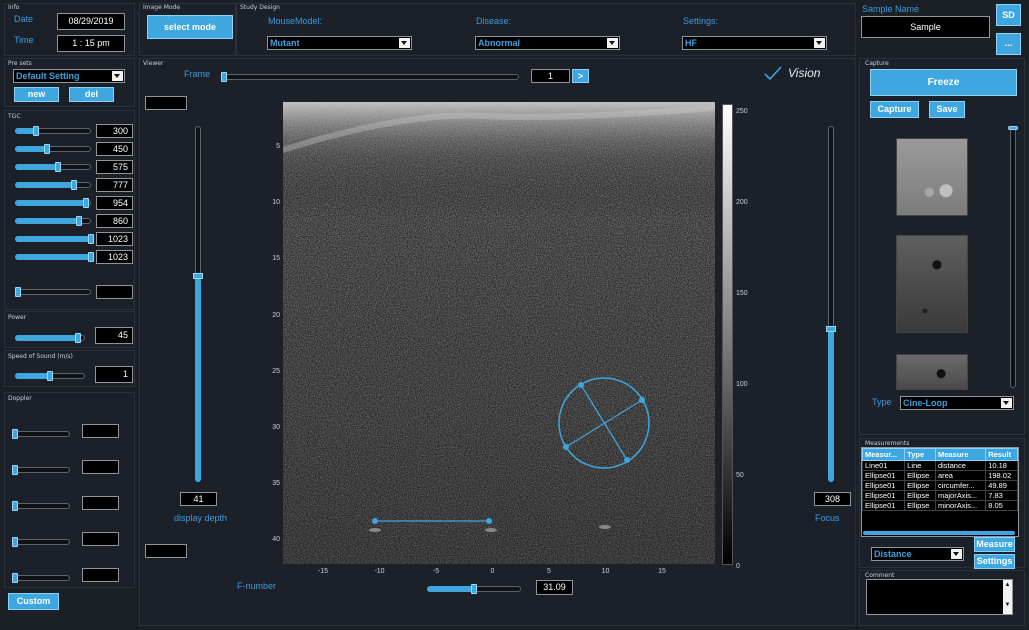 The image size is (1029, 630). What do you see at coordinates (940, 465) in the screenshot?
I see `table-row: Line01 Line distance 10.18` at bounding box center [940, 465].